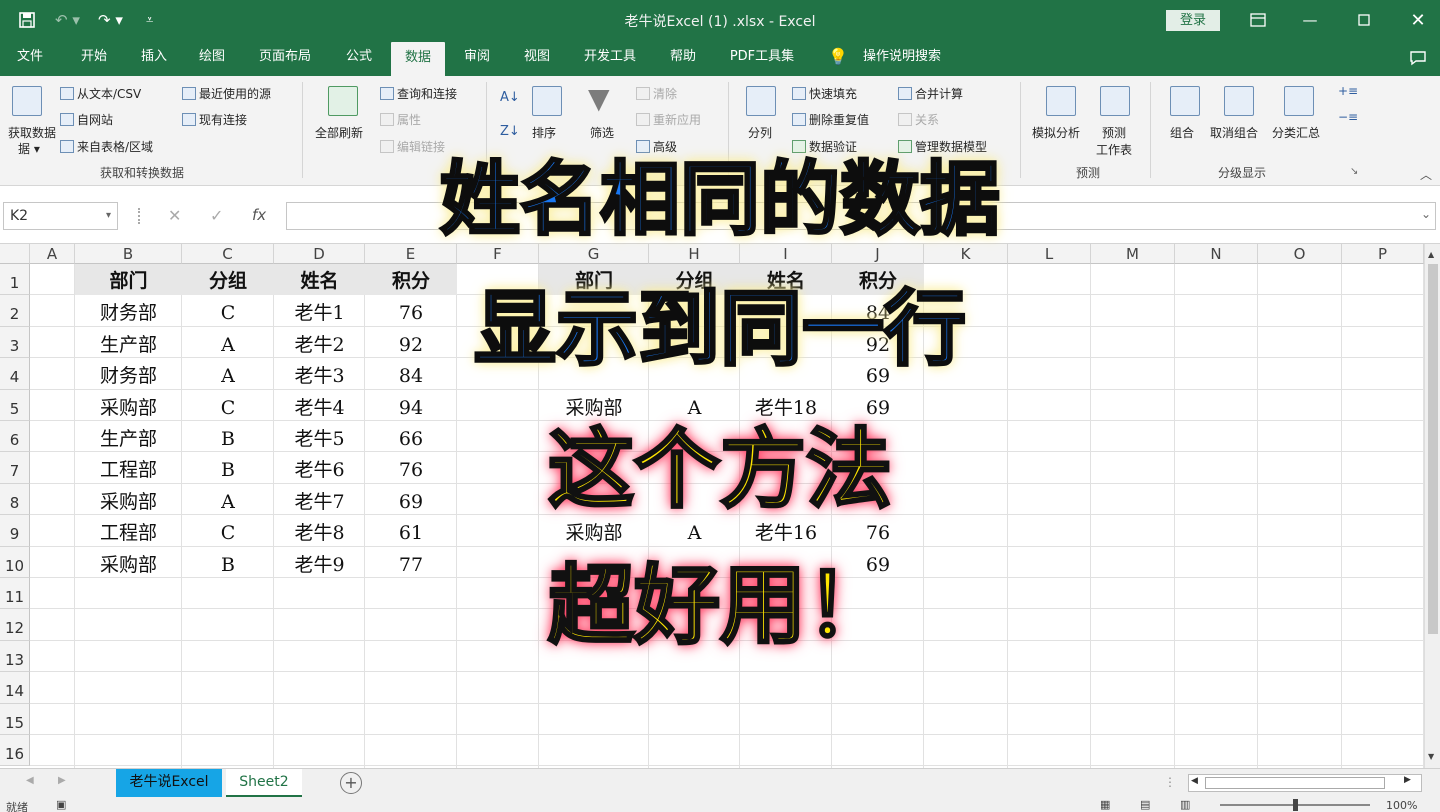 The image size is (1440, 812). Describe the element at coordinates (1348, 117) in the screenshot. I see `hide-detail-icon: −≡` at that location.